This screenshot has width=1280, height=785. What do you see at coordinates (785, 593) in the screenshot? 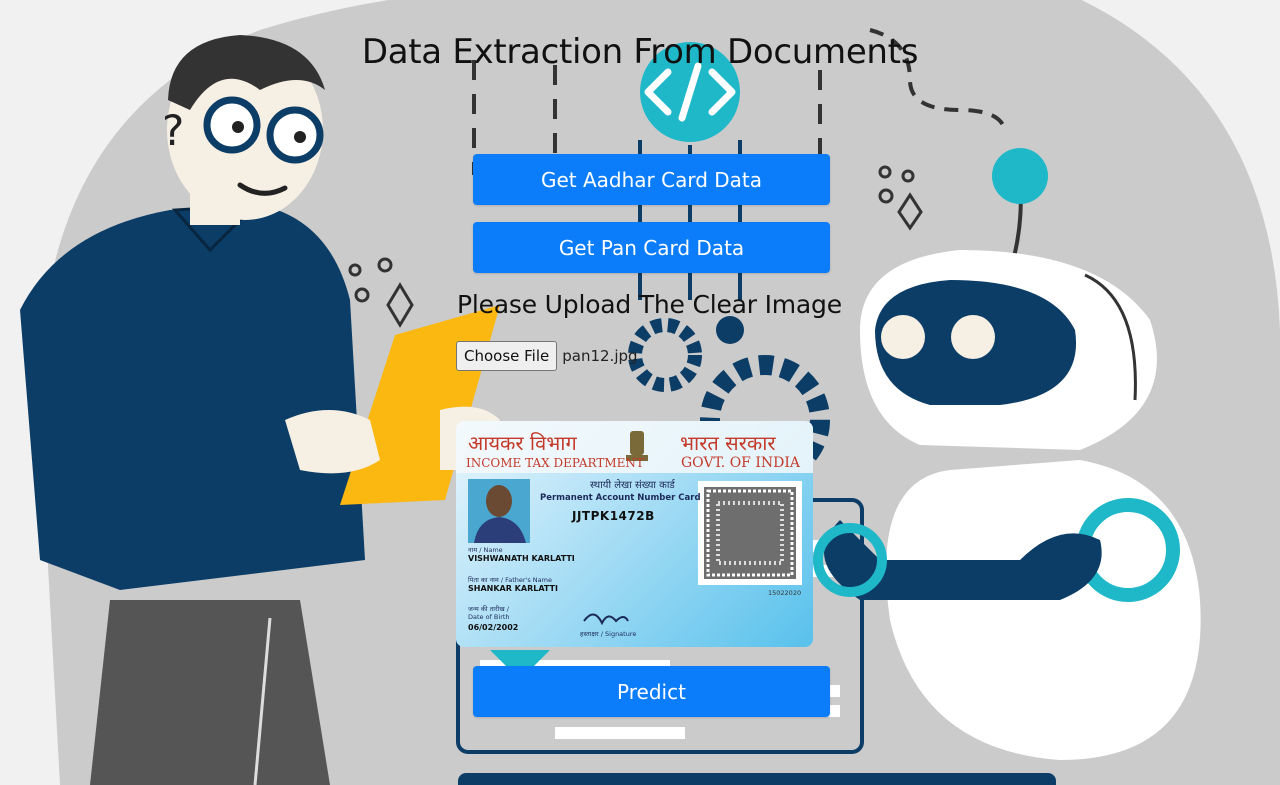
I see `issue-code: 15022020` at bounding box center [785, 593].